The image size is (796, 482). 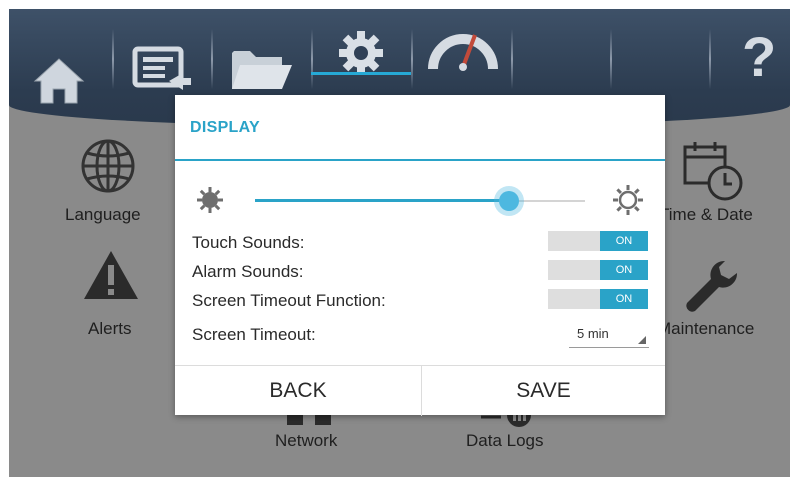 What do you see at coordinates (103, 214) in the screenshot?
I see `language-label: Language` at bounding box center [103, 214].